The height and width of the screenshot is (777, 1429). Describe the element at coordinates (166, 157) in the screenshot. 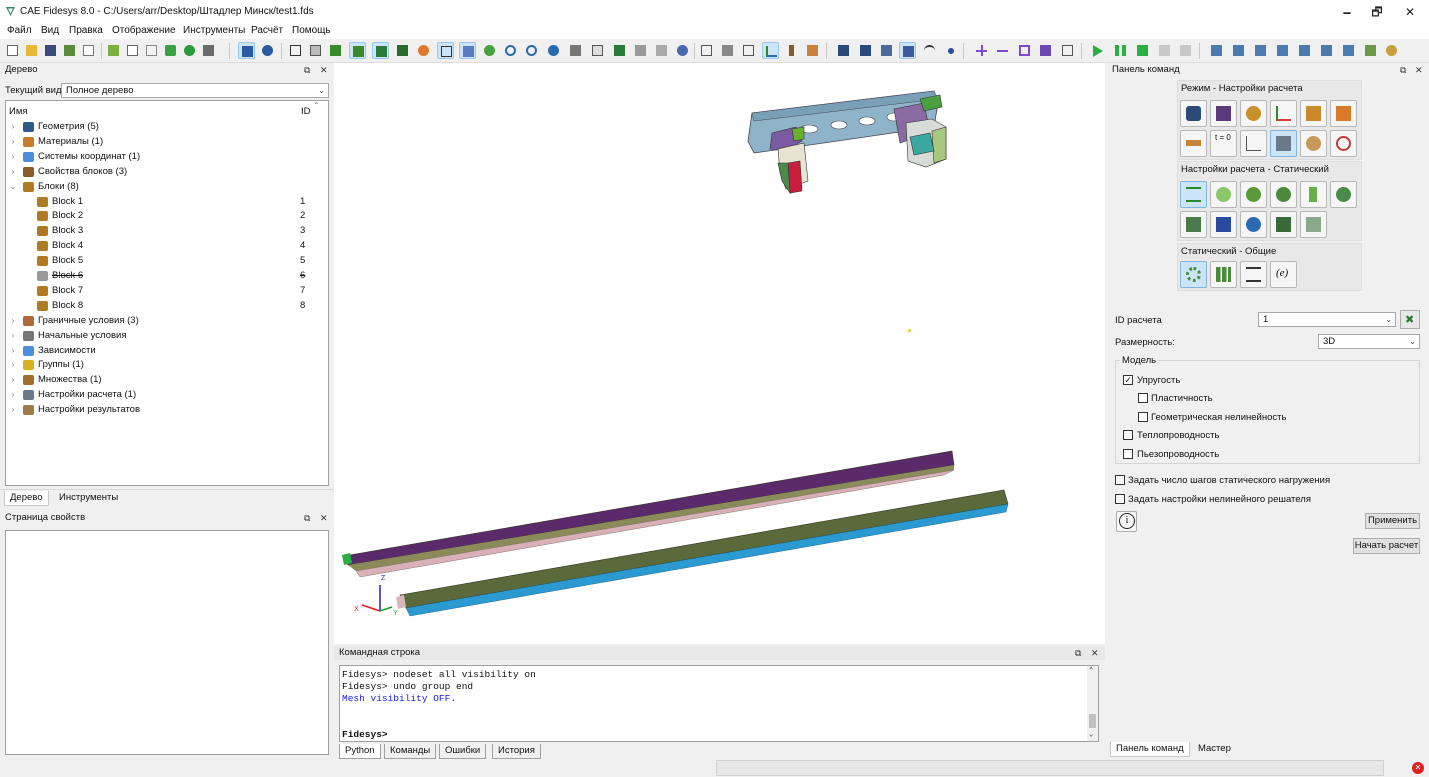

I see `tree-item: › Системы координат (1)` at that location.